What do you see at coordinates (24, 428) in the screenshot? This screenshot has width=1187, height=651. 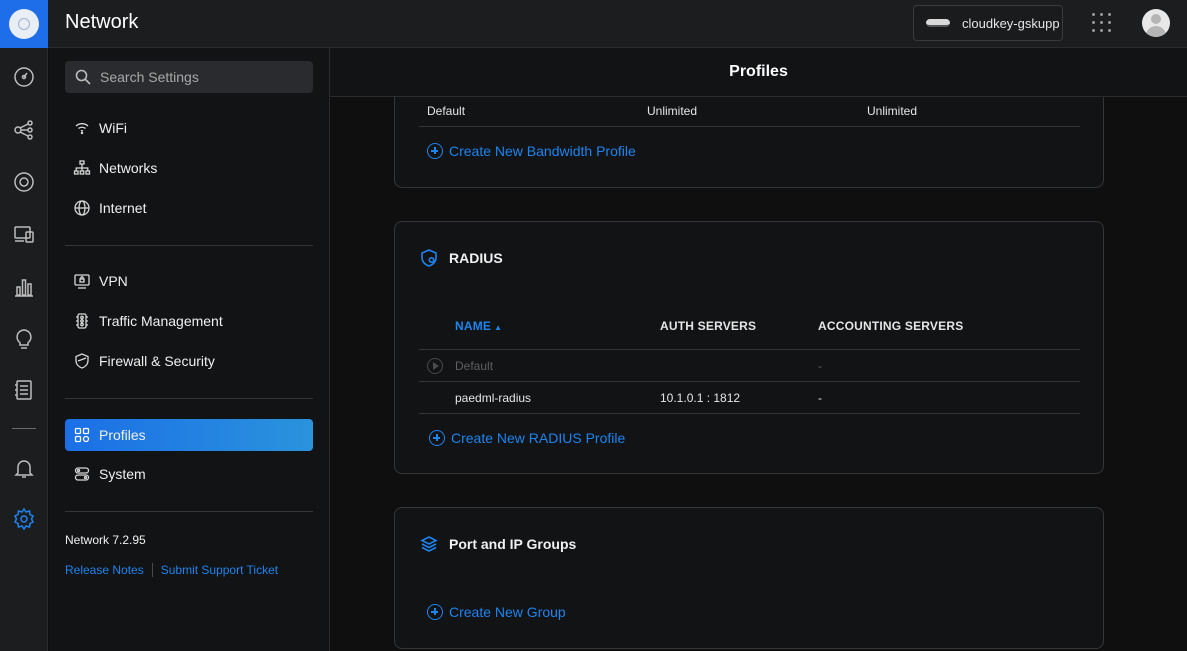 I see `rail-divider` at bounding box center [24, 428].